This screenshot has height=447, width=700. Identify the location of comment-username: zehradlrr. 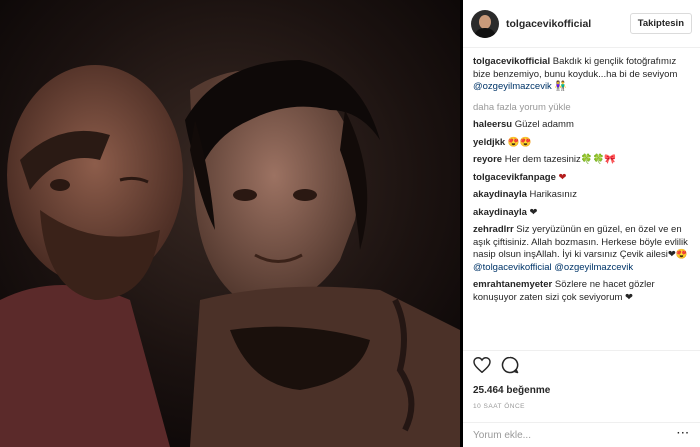
(493, 229).